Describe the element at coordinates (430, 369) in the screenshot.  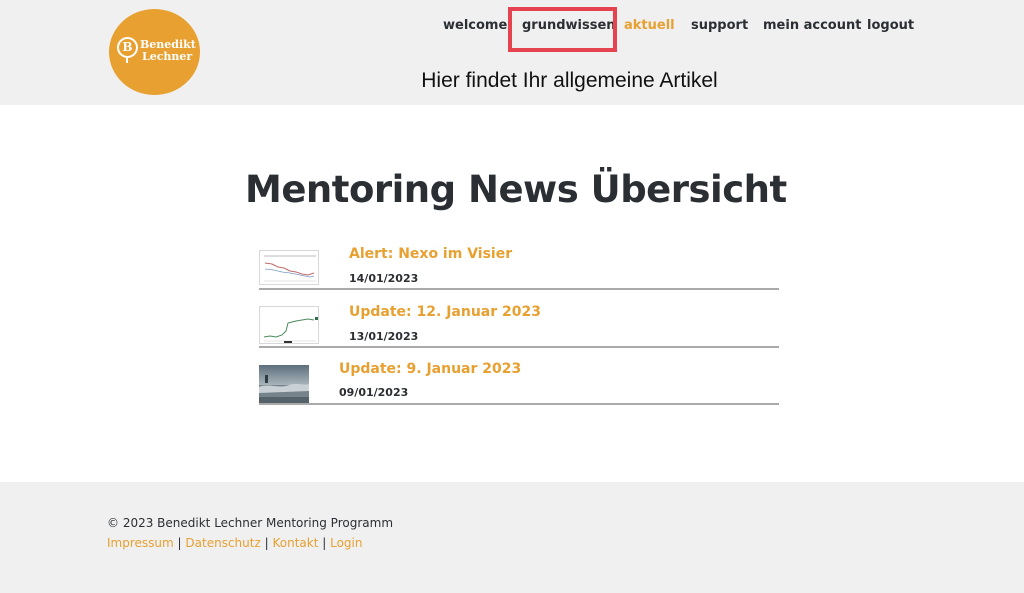
I see `news-title-link: Update: 9. Januar 2023` at that location.